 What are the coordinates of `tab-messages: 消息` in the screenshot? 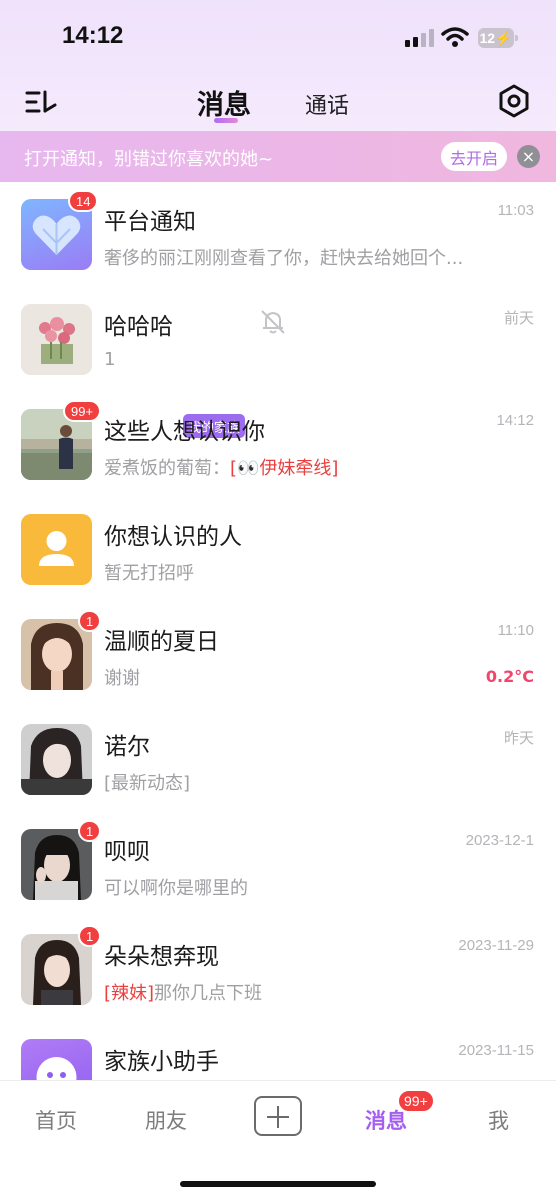 It's located at (224, 102).